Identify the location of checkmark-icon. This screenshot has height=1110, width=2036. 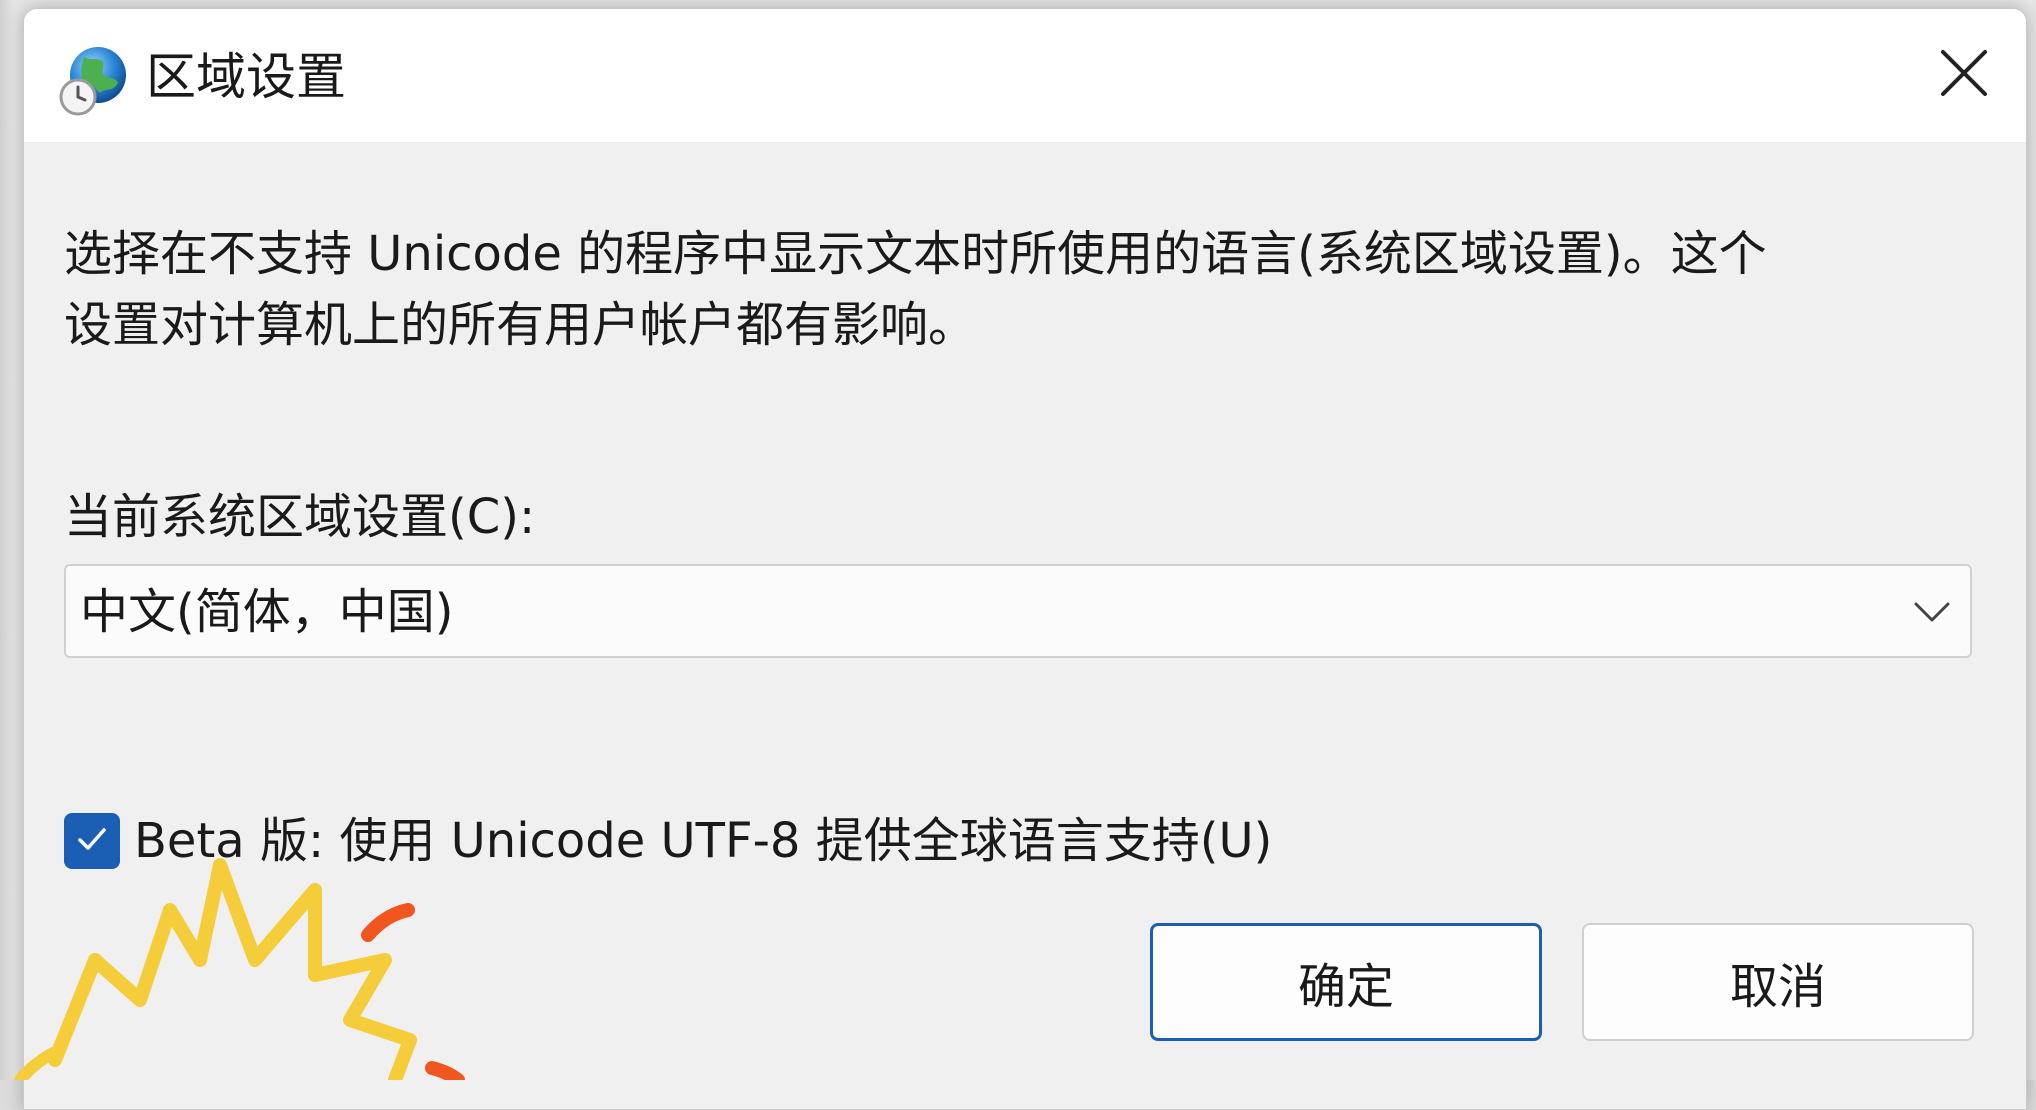
(92, 841).